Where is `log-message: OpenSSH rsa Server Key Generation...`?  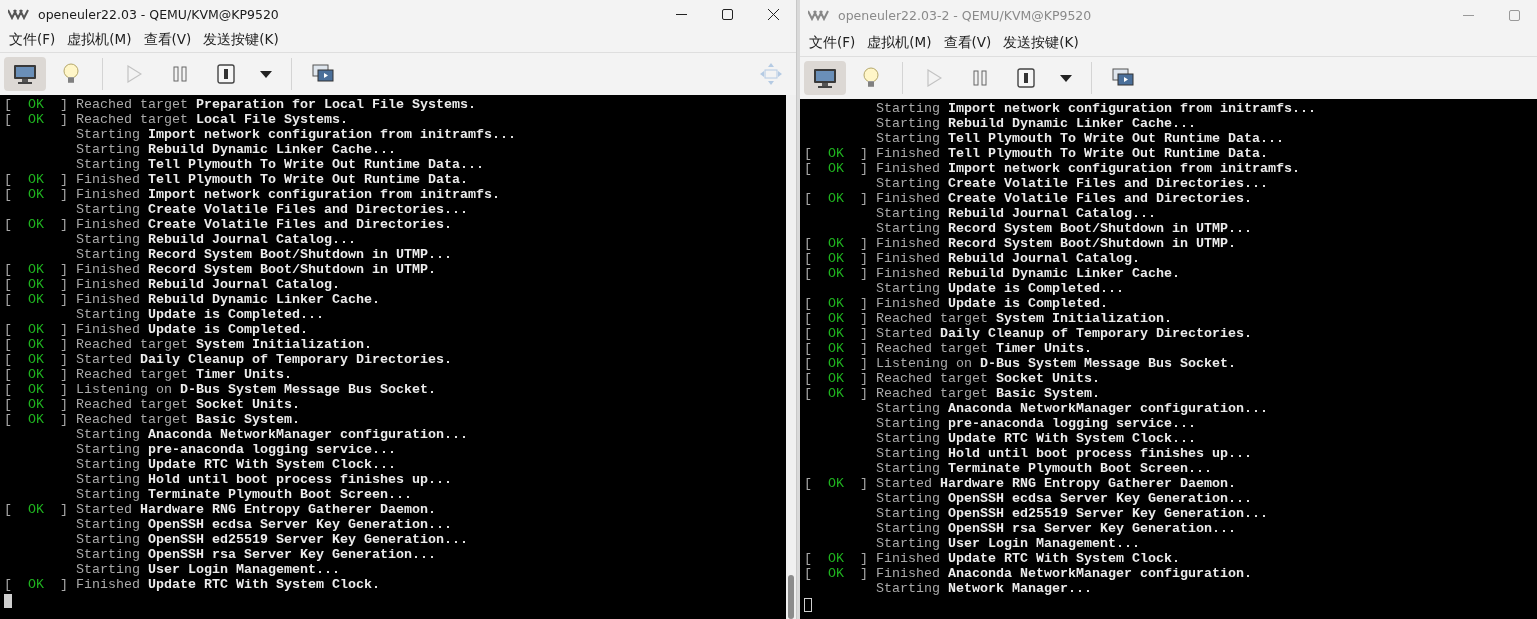 log-message: OpenSSH rsa Server Key Generation... is located at coordinates (1092, 528).